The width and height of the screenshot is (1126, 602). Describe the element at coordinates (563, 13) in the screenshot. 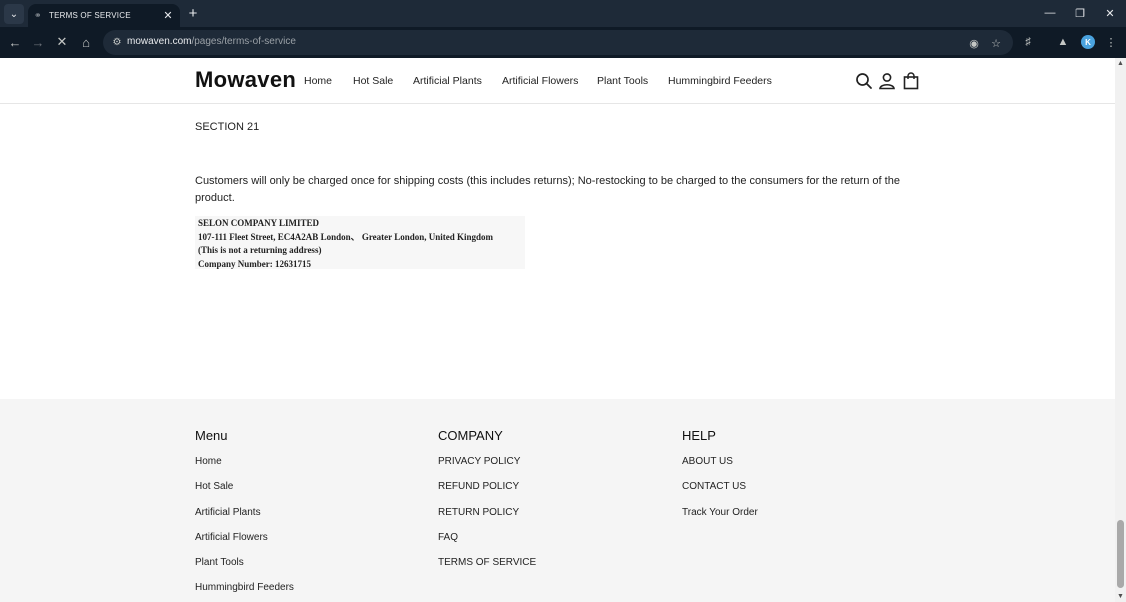

I see `browser-tab-strip: ⌄ ⚭ TERMS OF SERVICE ✕ + — ❐ ✕` at that location.